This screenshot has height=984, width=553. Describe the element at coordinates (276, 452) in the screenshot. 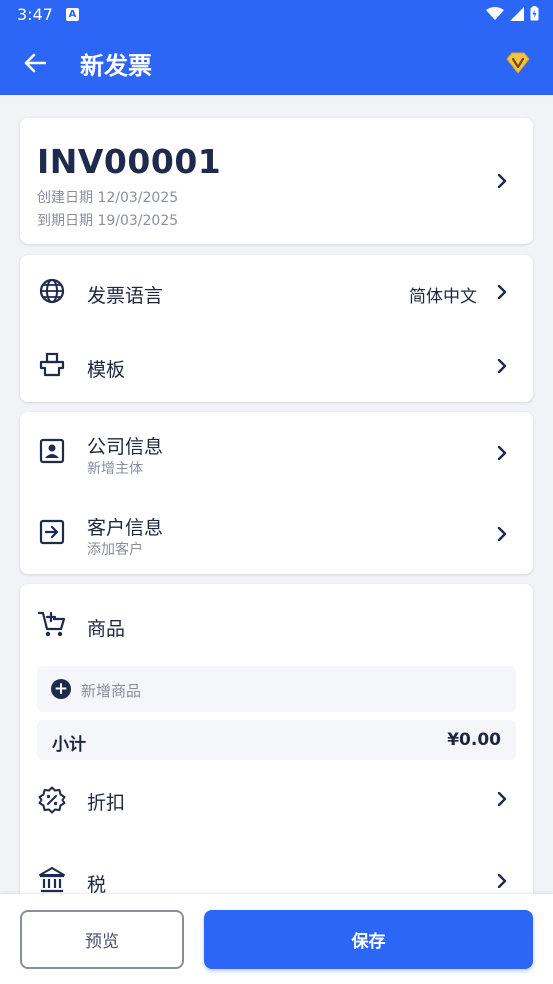

I see `company-row: 公司信息 新增主体` at that location.